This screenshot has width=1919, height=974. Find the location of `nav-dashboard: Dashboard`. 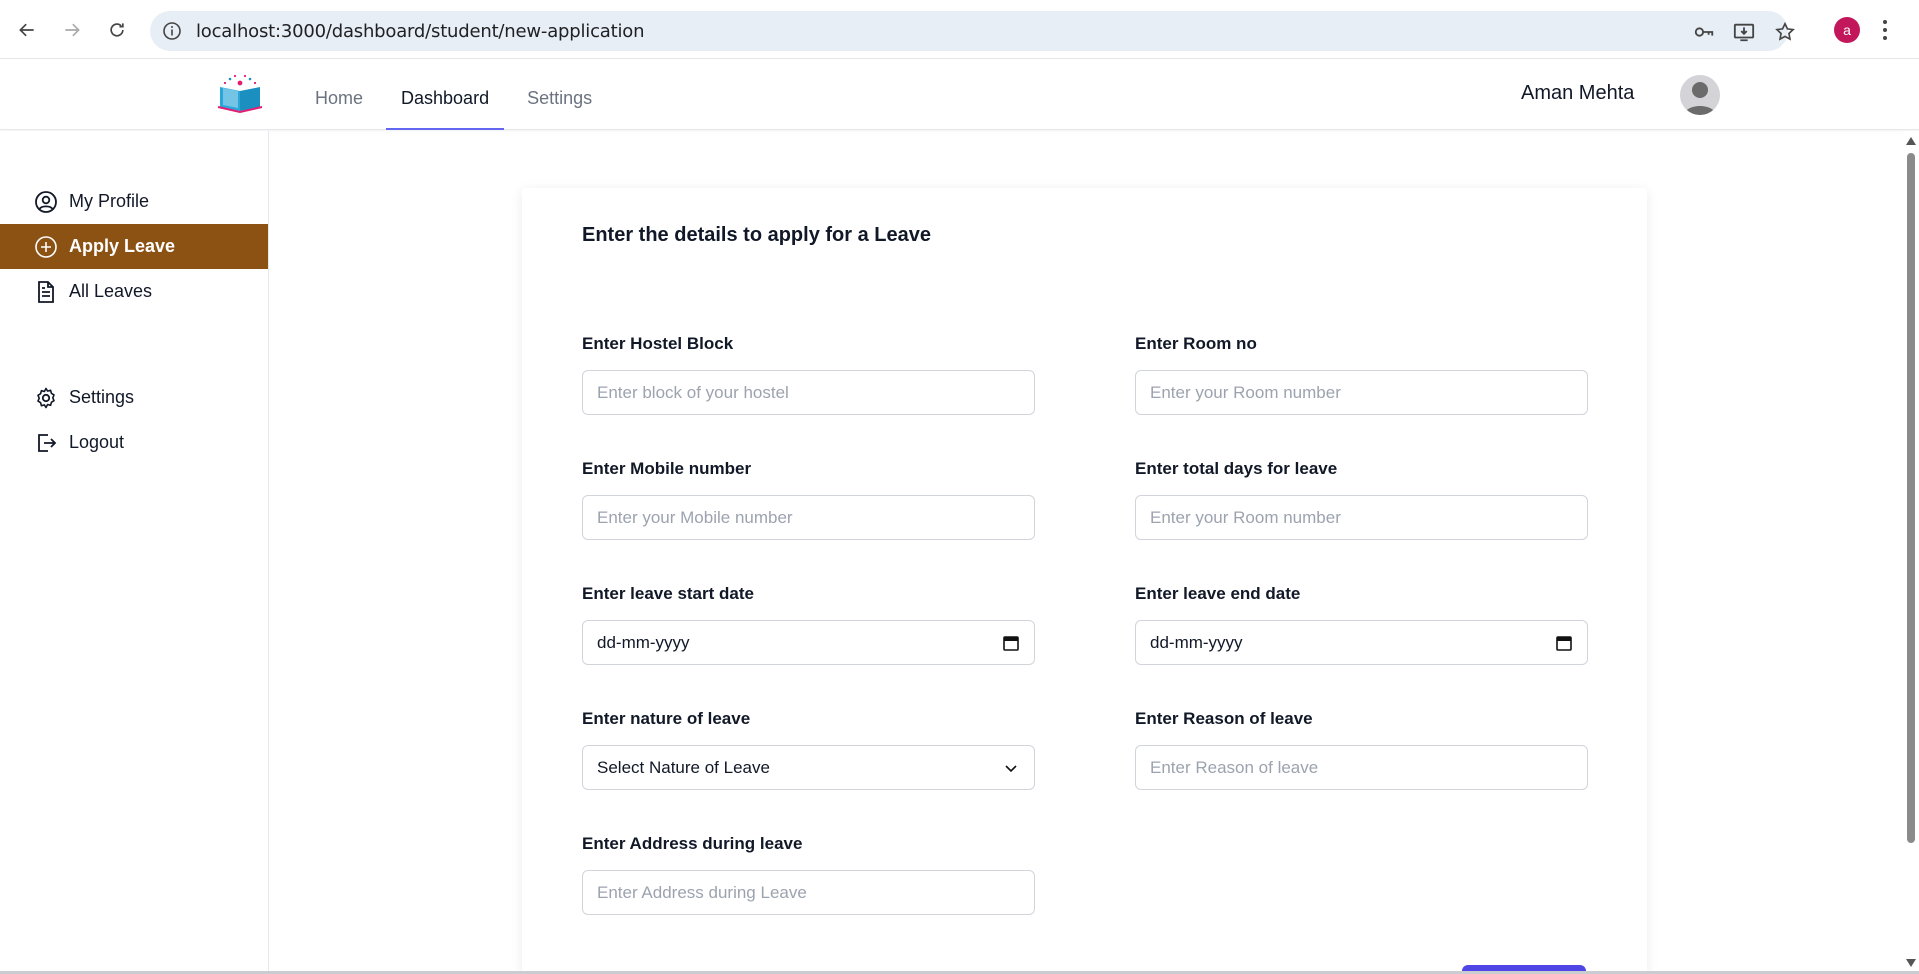

nav-dashboard: Dashboard is located at coordinates (445, 94).